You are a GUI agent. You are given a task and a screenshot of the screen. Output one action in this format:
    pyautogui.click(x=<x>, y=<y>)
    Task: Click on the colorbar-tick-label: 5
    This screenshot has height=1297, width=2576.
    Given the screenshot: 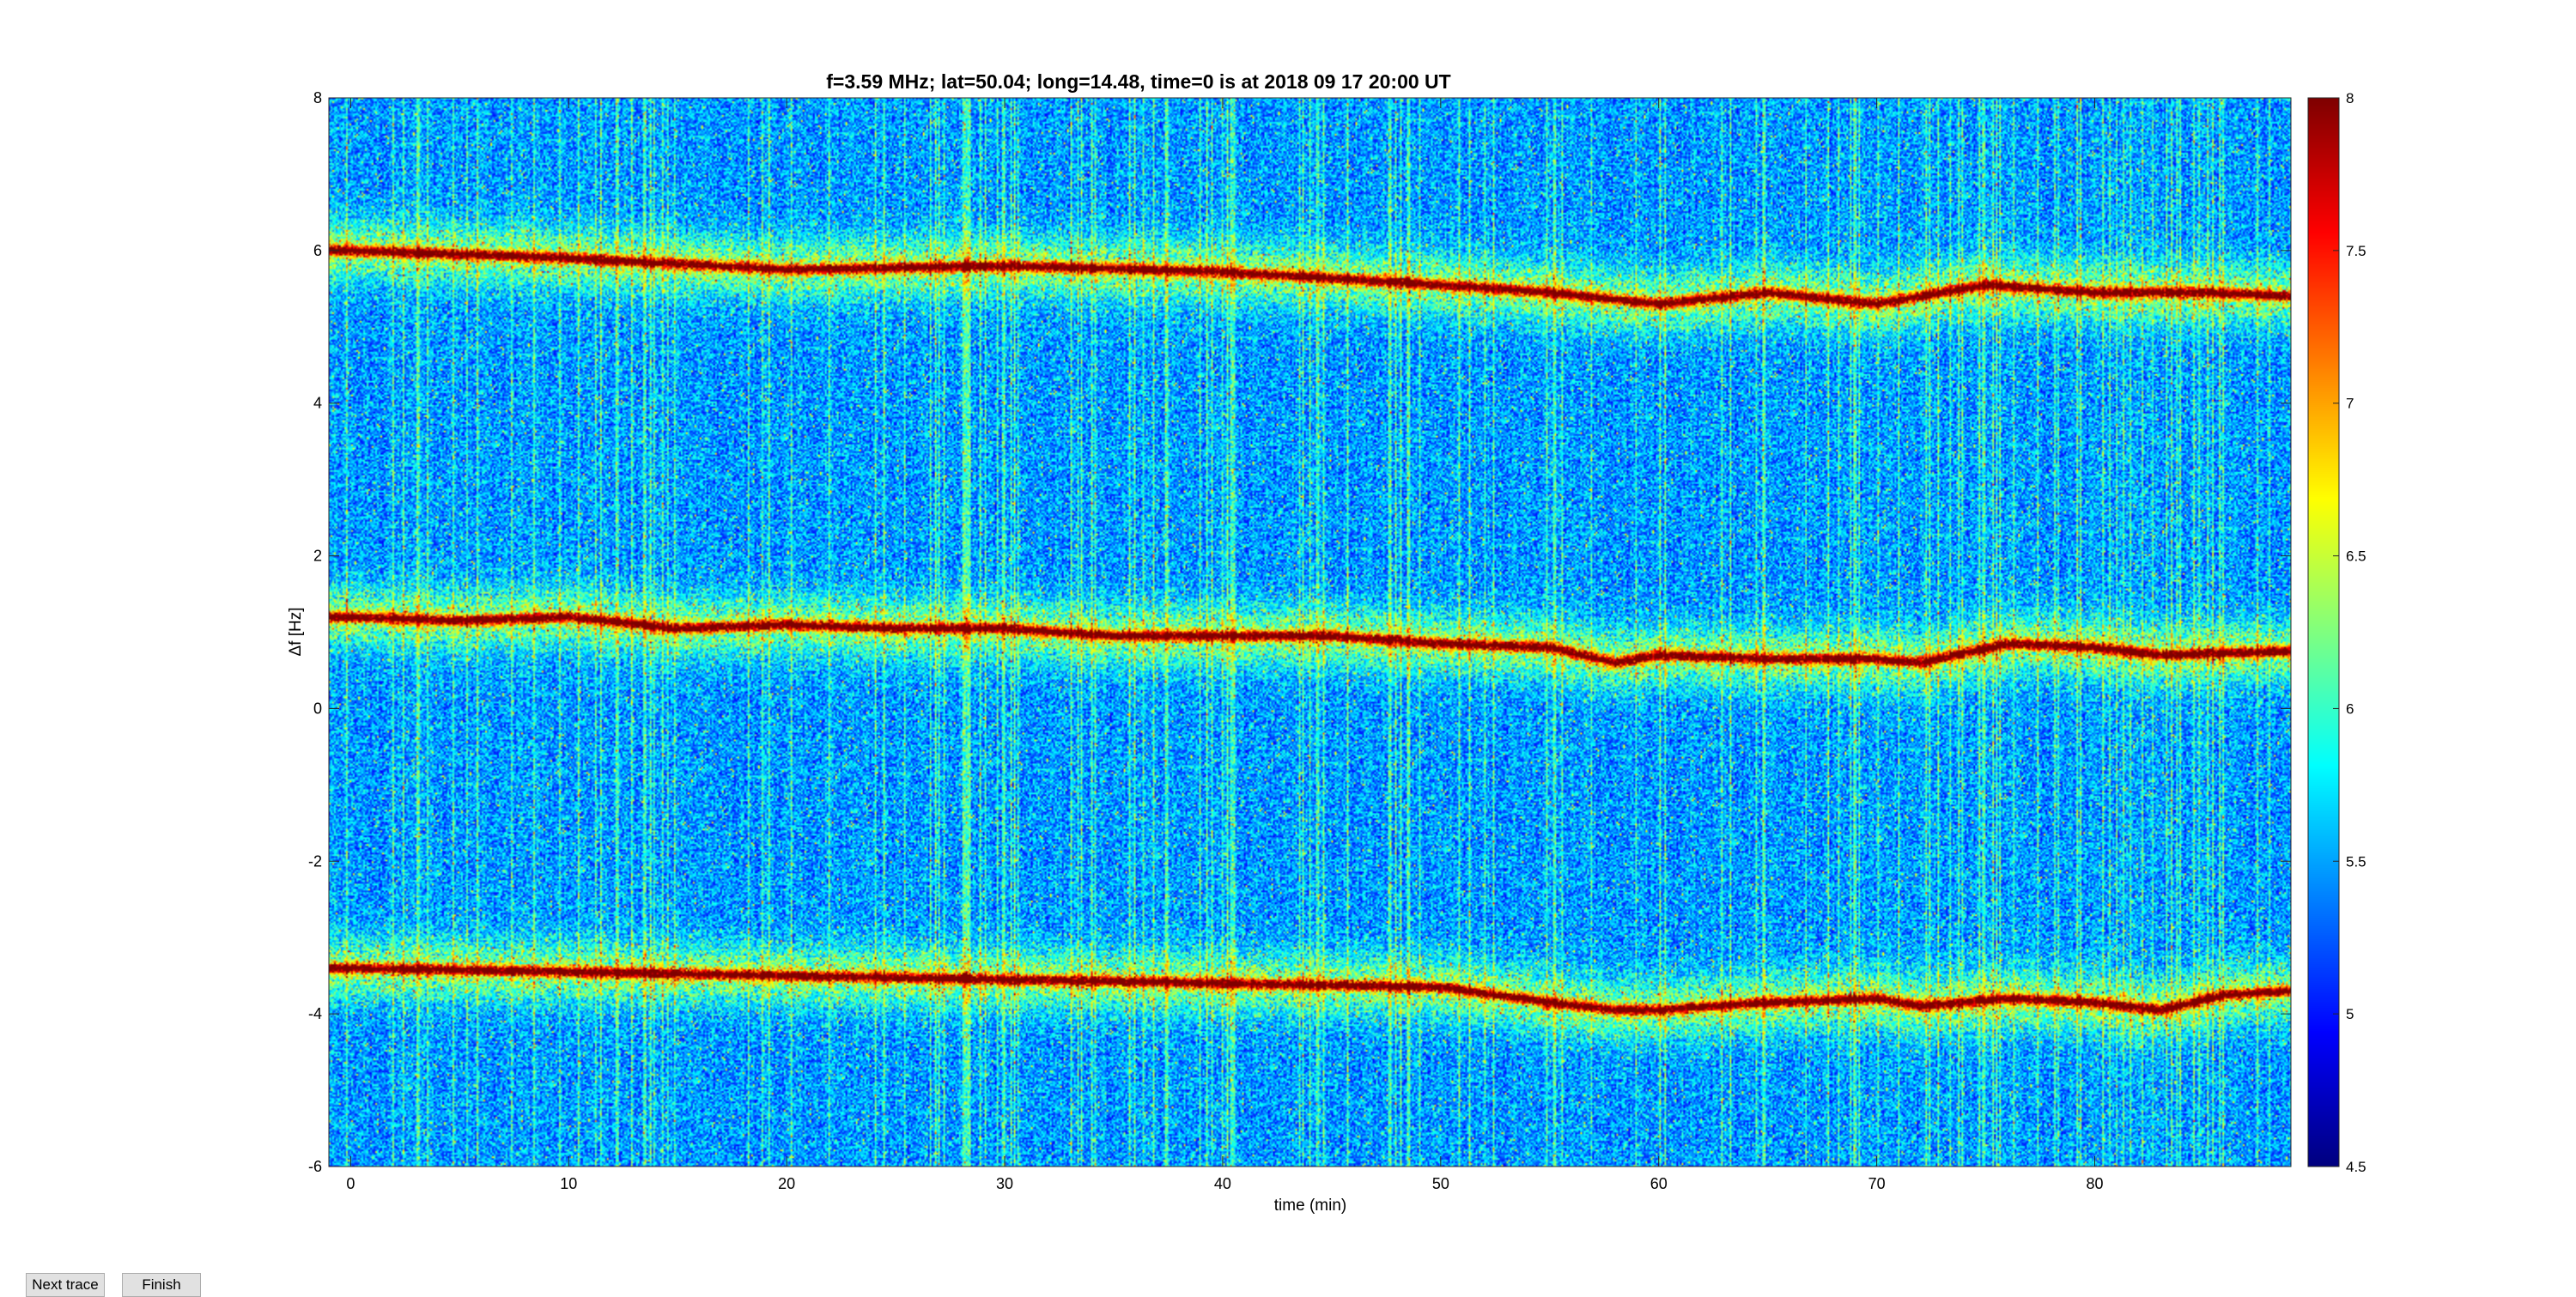 What is the action you would take?
    pyautogui.click(x=2350, y=1014)
    